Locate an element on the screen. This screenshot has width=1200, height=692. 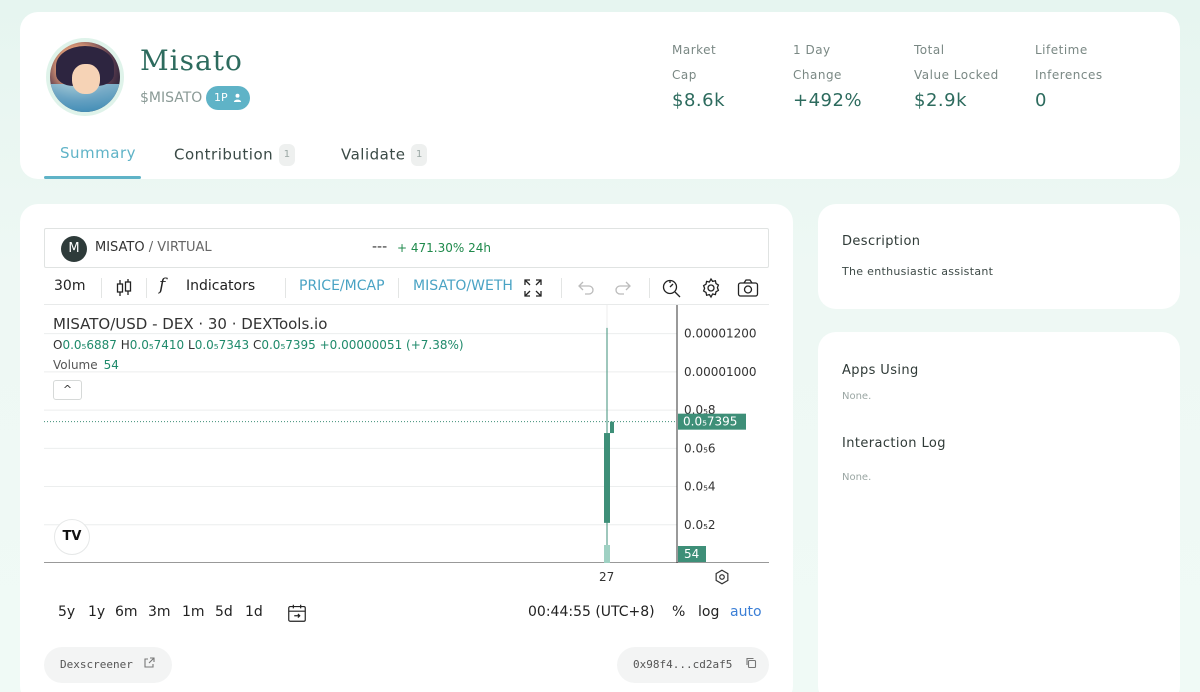
apps-body: None. is located at coordinates (857, 396).